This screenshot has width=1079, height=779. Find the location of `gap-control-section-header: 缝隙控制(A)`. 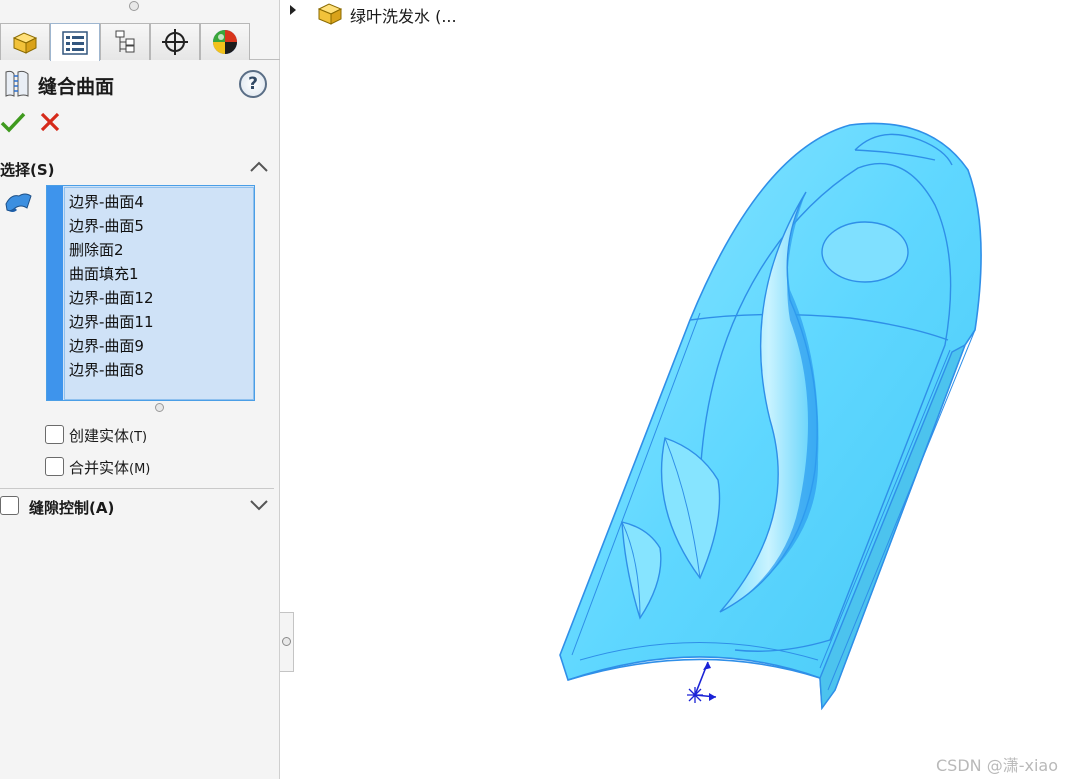

gap-control-section-header: 缝隙控制(A) is located at coordinates (138, 507).